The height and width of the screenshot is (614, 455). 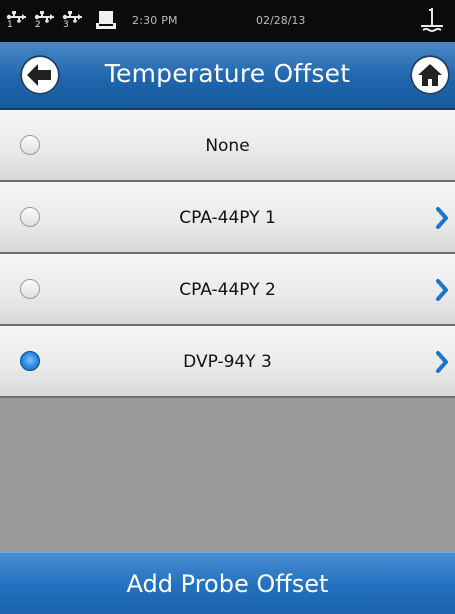 What do you see at coordinates (281, 20) in the screenshot?
I see `status-date: 02/28/13` at bounding box center [281, 20].